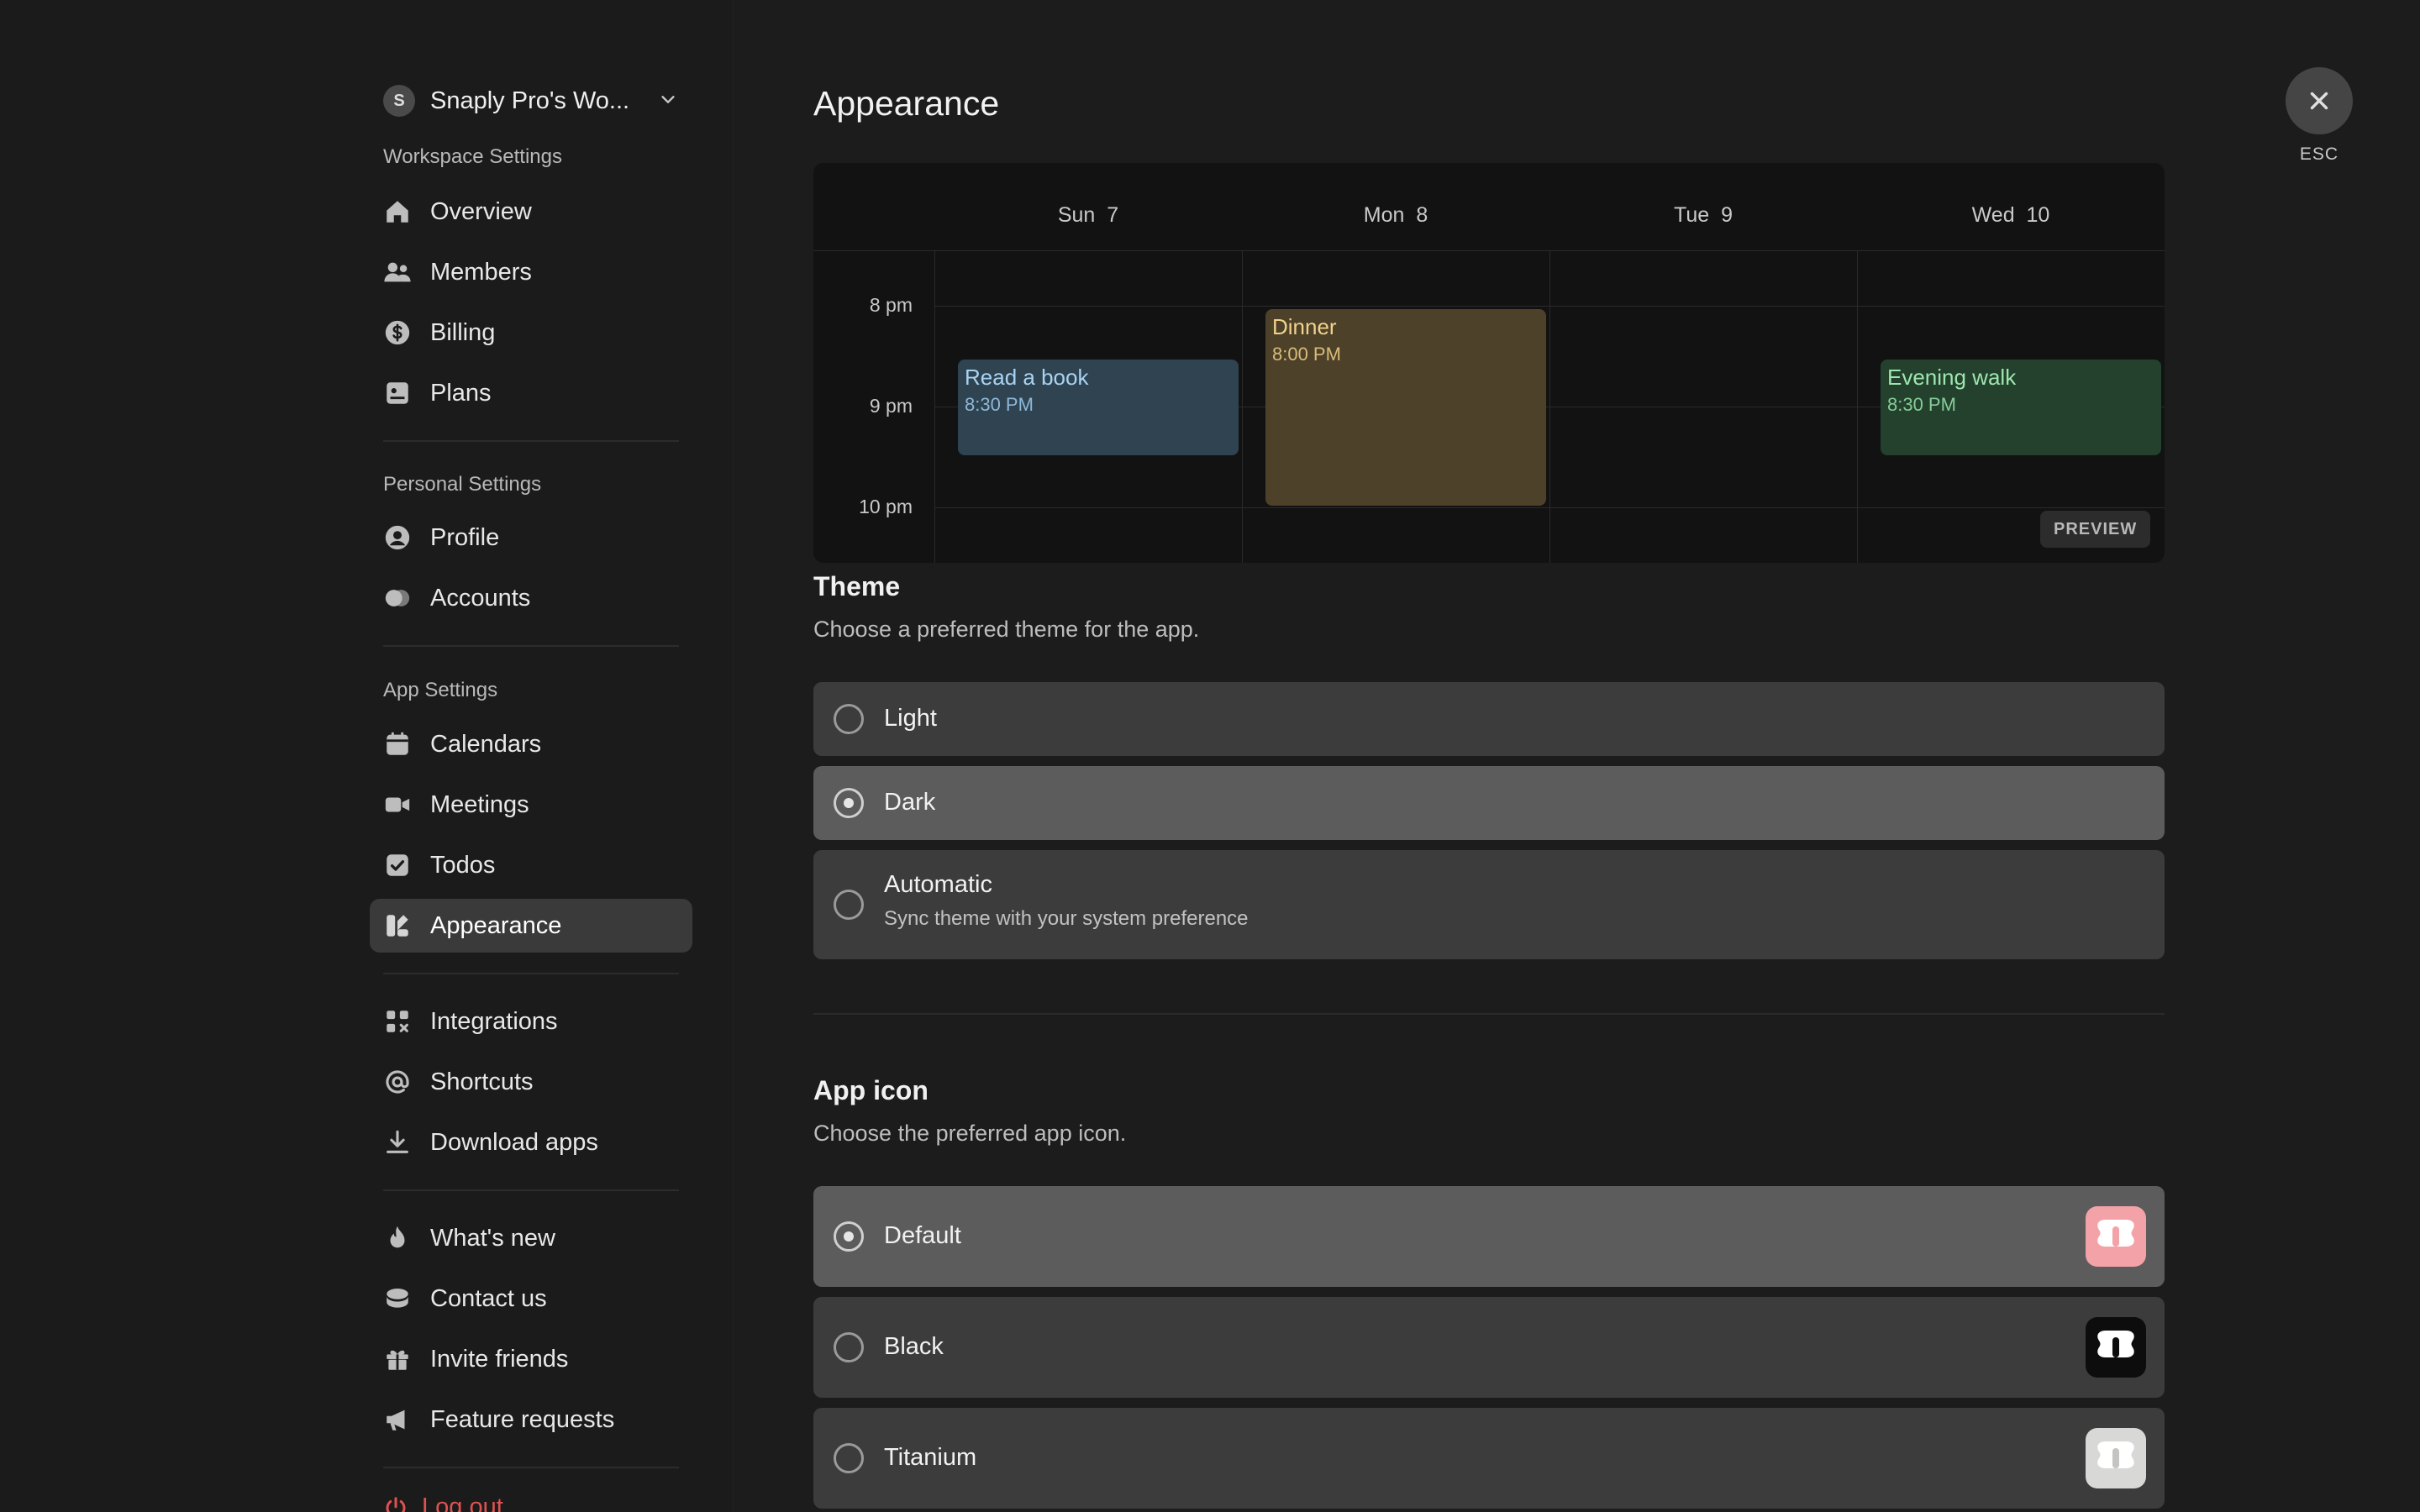 This screenshot has height=1512, width=2420. I want to click on sidebar-item-label: Calendars, so click(486, 744).